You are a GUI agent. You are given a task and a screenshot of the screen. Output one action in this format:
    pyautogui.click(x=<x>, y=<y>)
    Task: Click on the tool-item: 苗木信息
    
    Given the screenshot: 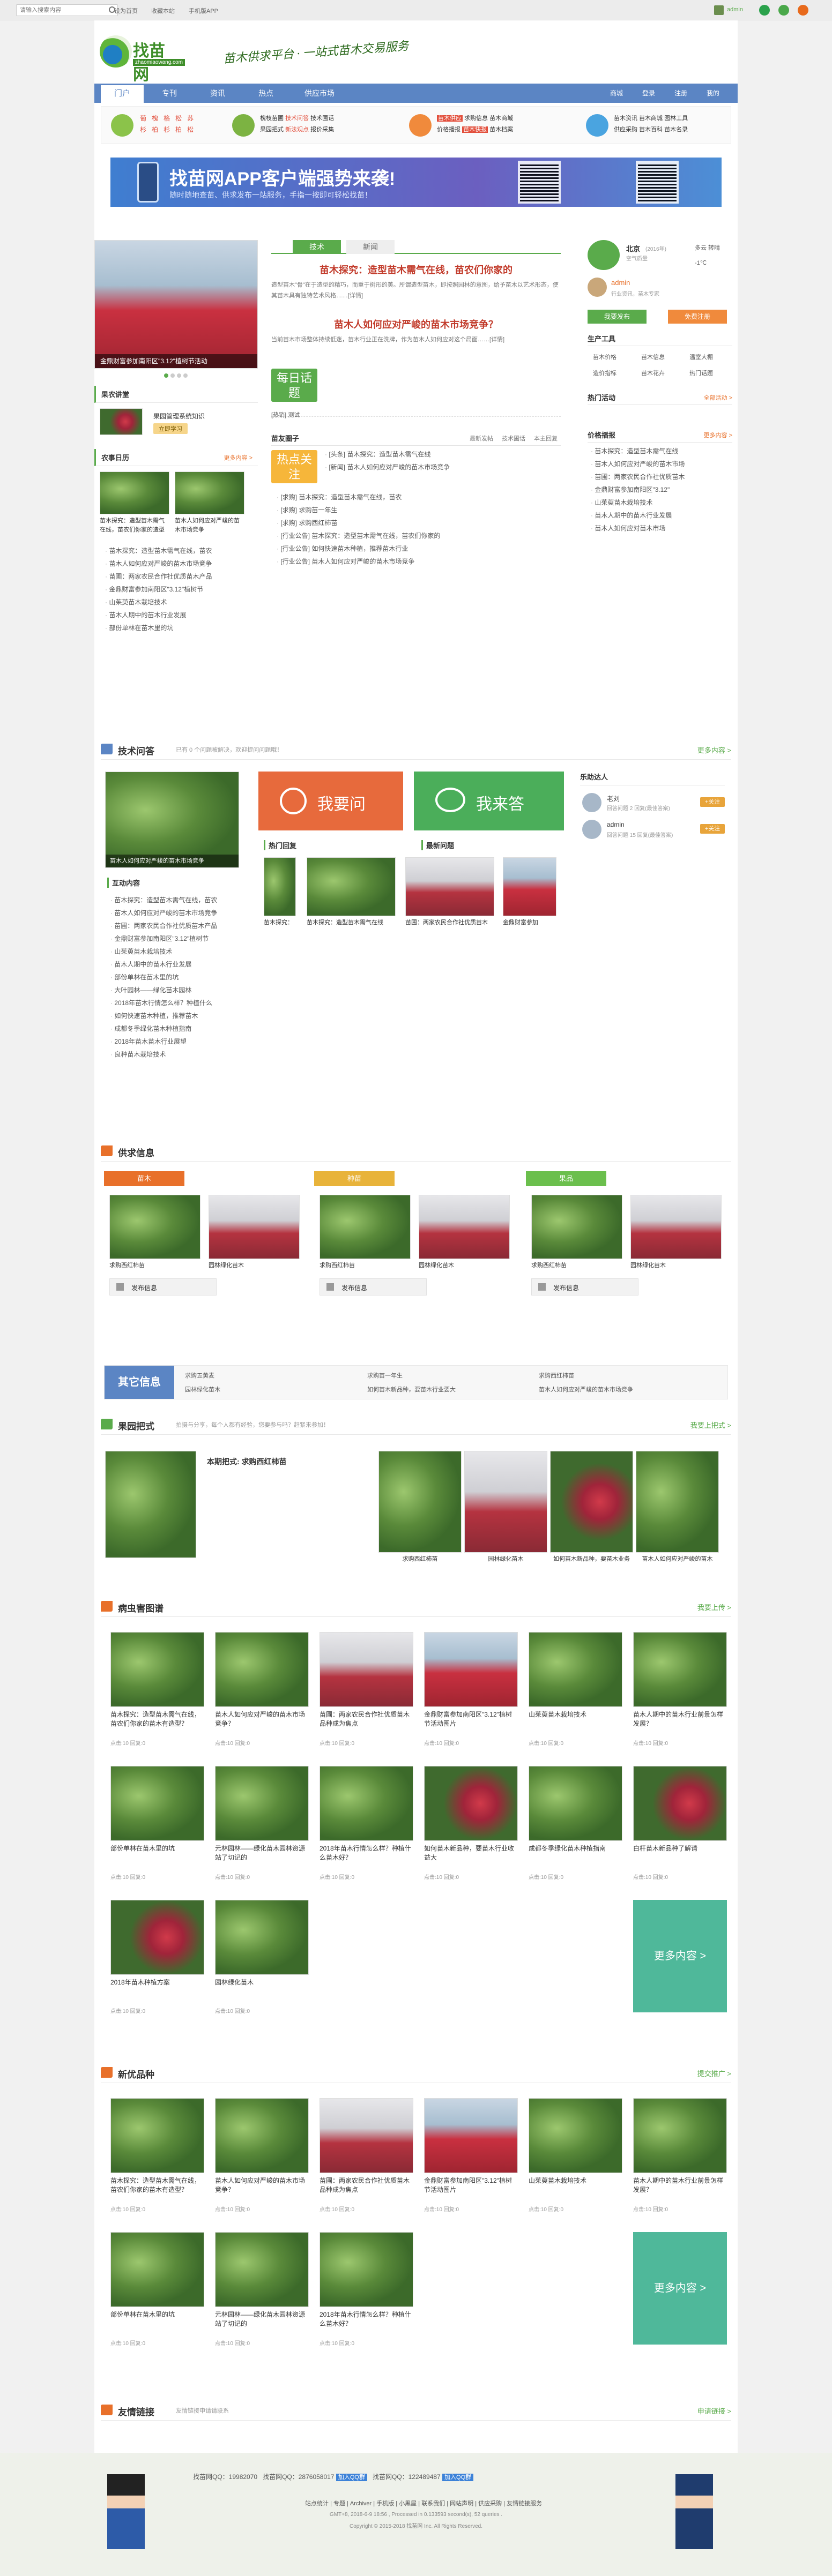 What is the action you would take?
    pyautogui.click(x=653, y=357)
    